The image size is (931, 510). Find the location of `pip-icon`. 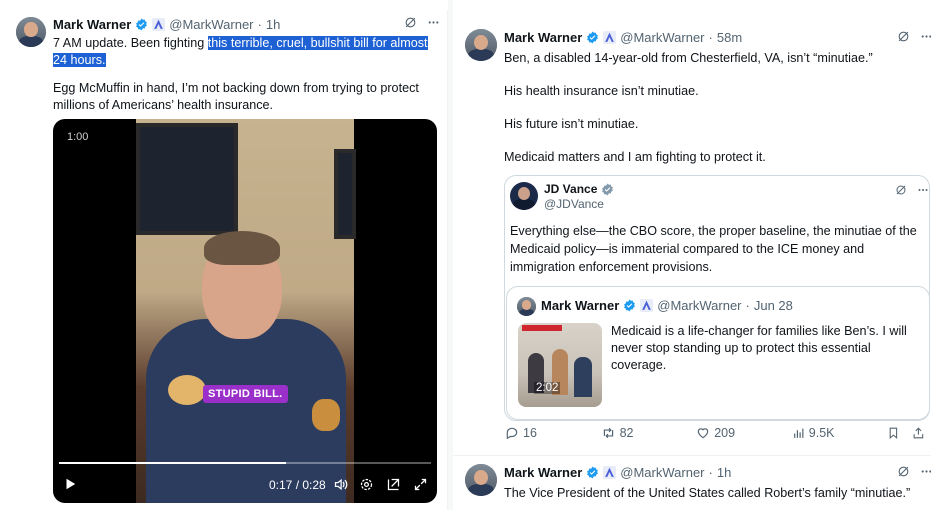

pip-icon is located at coordinates (393, 484).